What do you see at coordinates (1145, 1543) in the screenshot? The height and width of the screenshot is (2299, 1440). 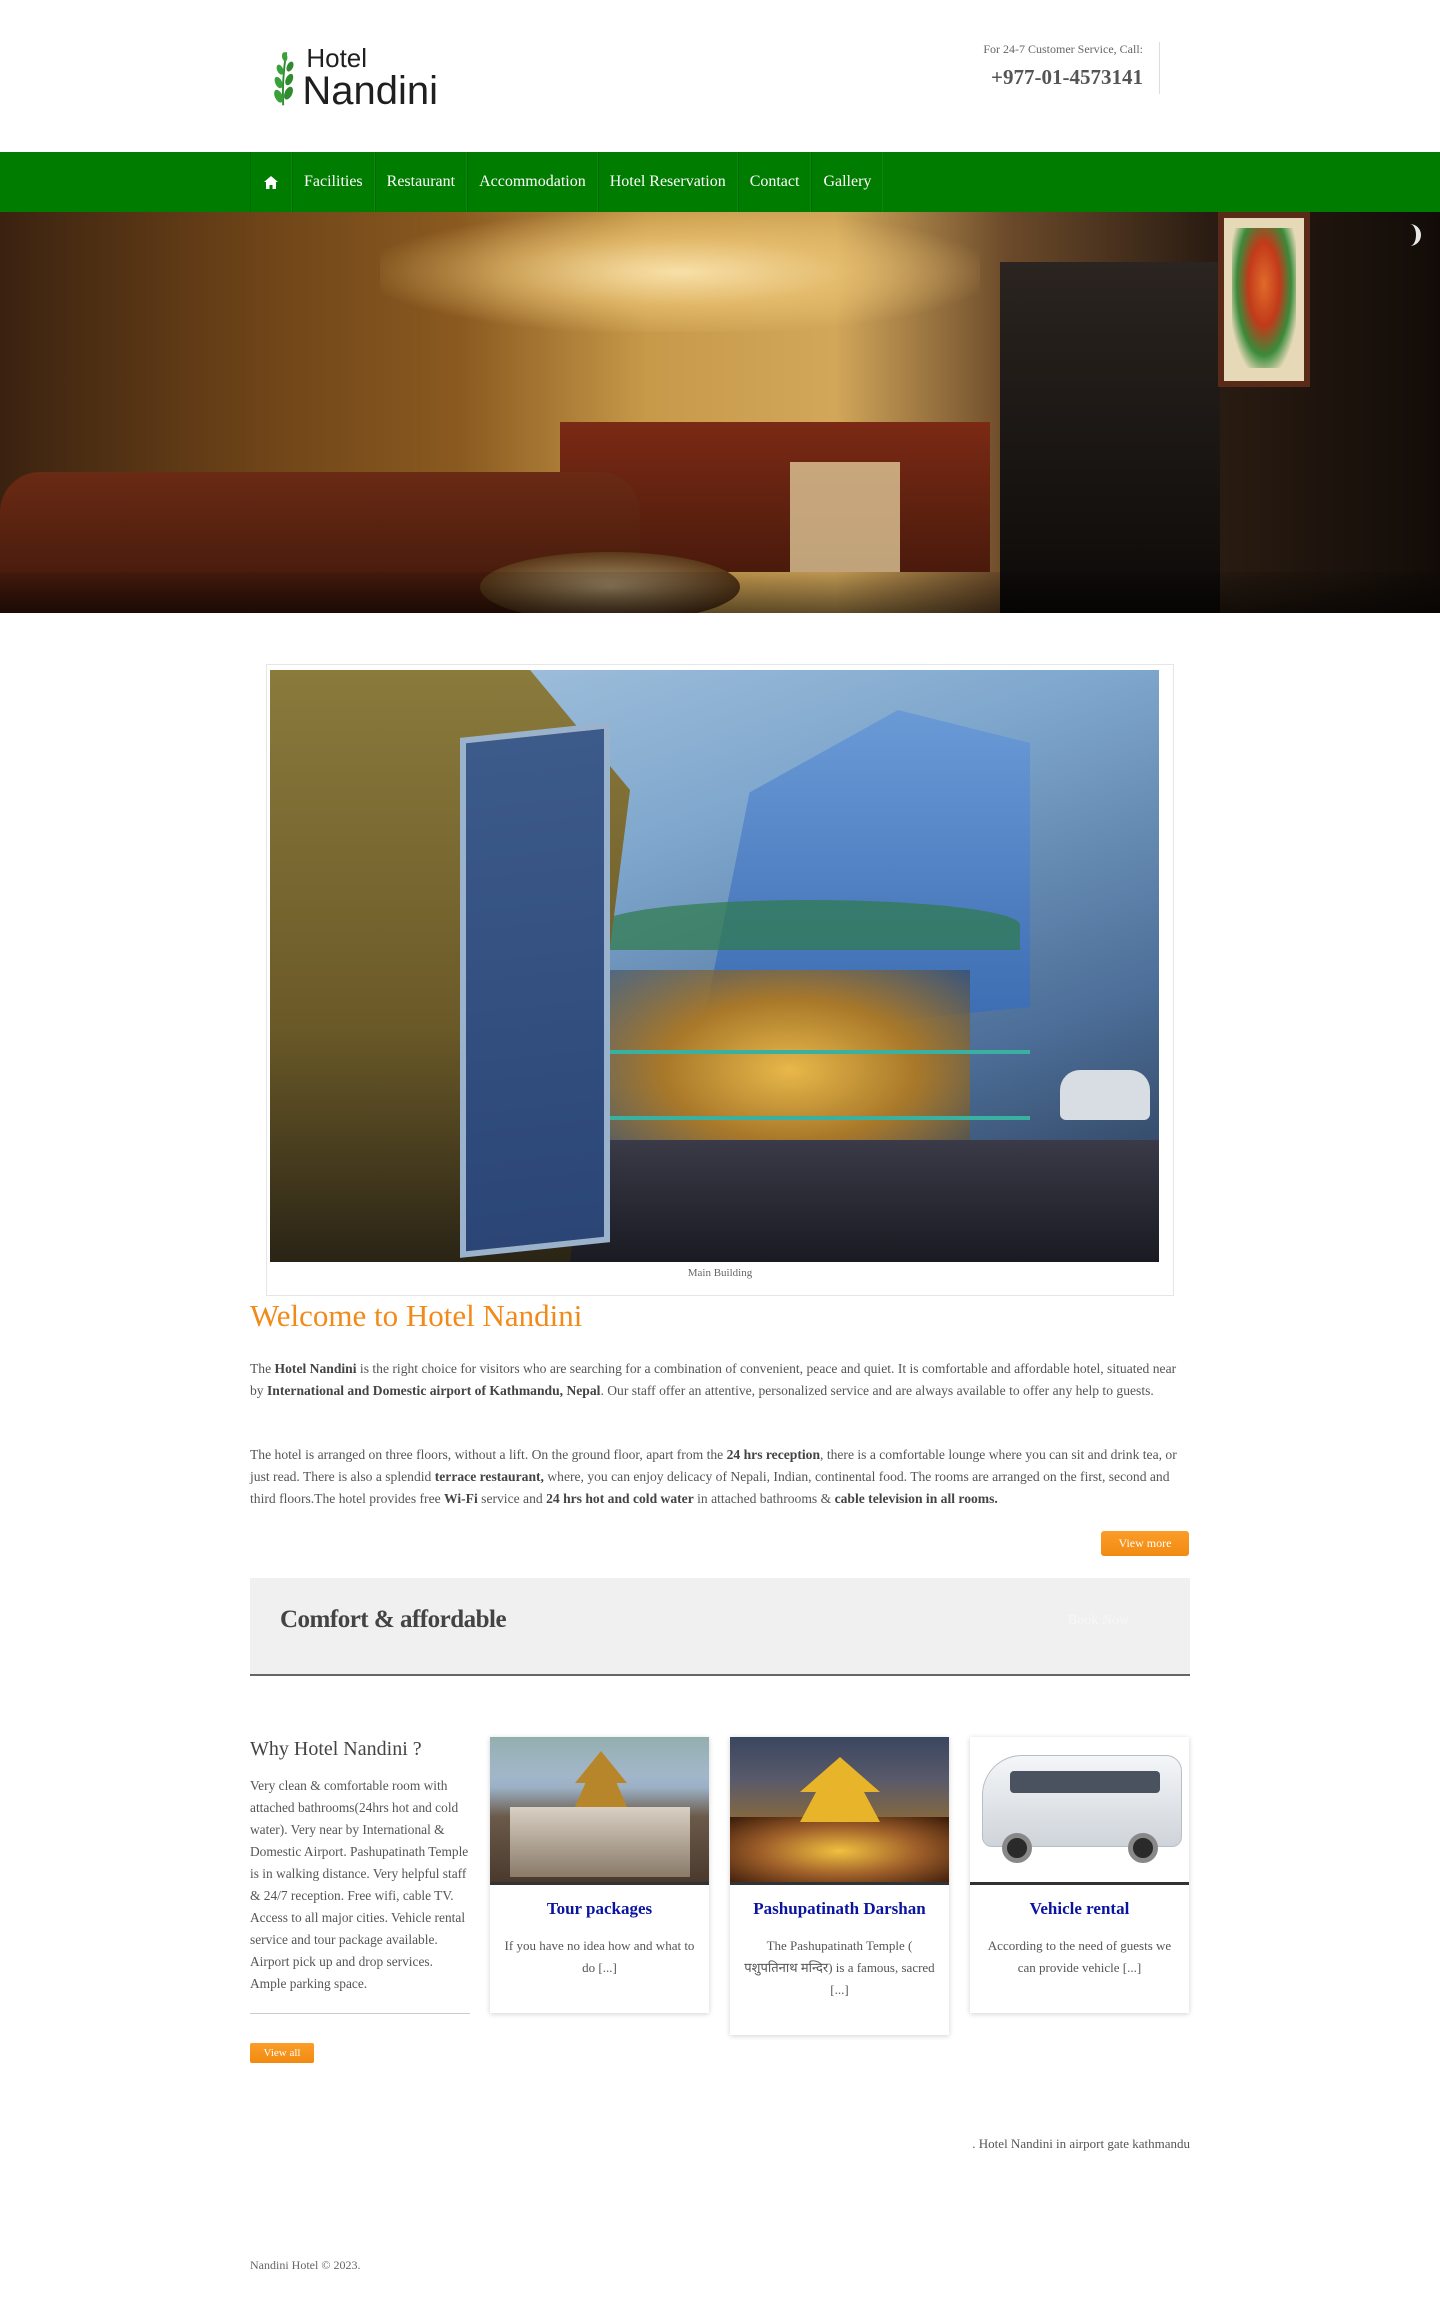 I see `view-more-button: View more` at bounding box center [1145, 1543].